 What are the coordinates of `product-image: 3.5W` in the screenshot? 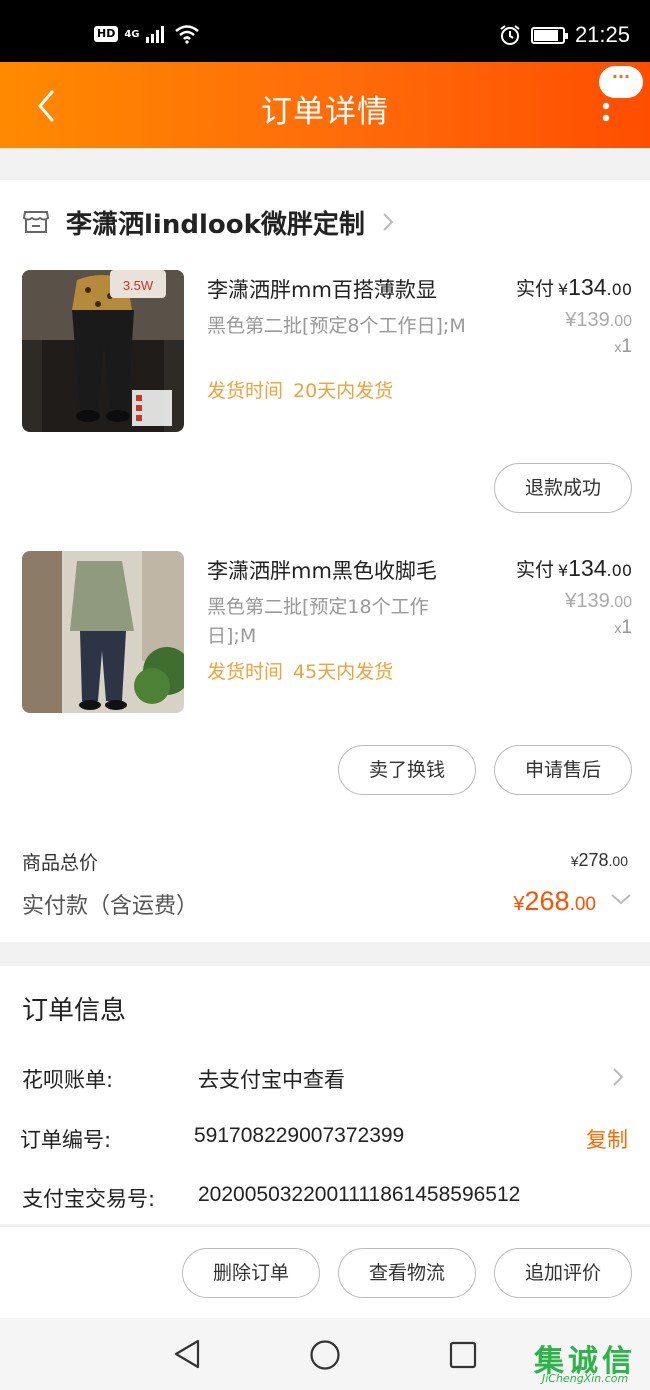 It's located at (103, 351).